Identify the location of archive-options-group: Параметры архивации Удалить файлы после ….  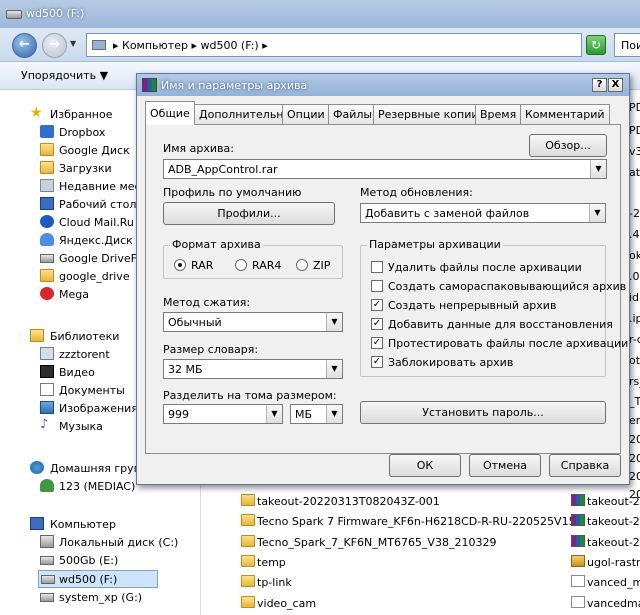
(494, 307).